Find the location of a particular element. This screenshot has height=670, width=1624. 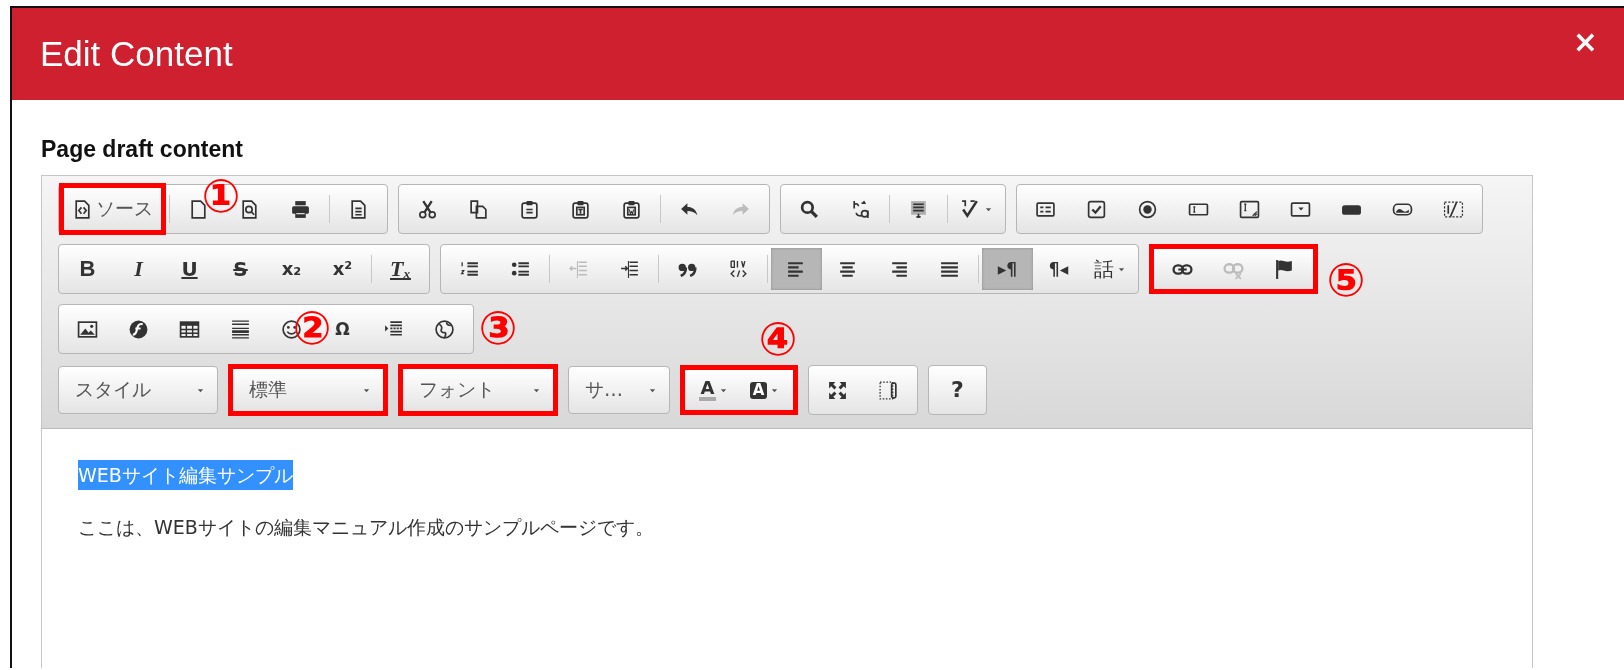

flash-icon is located at coordinates (138, 329).